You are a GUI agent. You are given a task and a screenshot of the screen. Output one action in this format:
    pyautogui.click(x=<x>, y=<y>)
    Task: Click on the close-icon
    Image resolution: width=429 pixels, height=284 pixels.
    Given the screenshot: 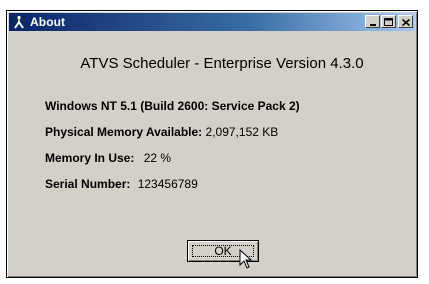 What is the action you would take?
    pyautogui.click(x=405, y=22)
    